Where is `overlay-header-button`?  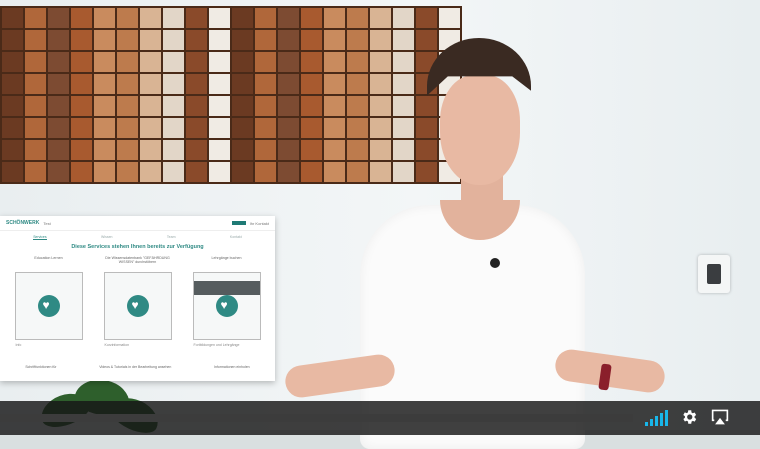 overlay-header-button is located at coordinates (238, 223).